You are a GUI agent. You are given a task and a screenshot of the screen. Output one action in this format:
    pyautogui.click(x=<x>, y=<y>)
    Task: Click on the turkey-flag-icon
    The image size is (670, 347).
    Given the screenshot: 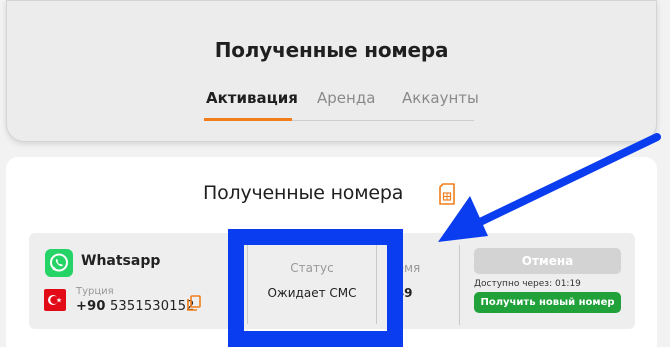 What is the action you would take?
    pyautogui.click(x=55, y=300)
    